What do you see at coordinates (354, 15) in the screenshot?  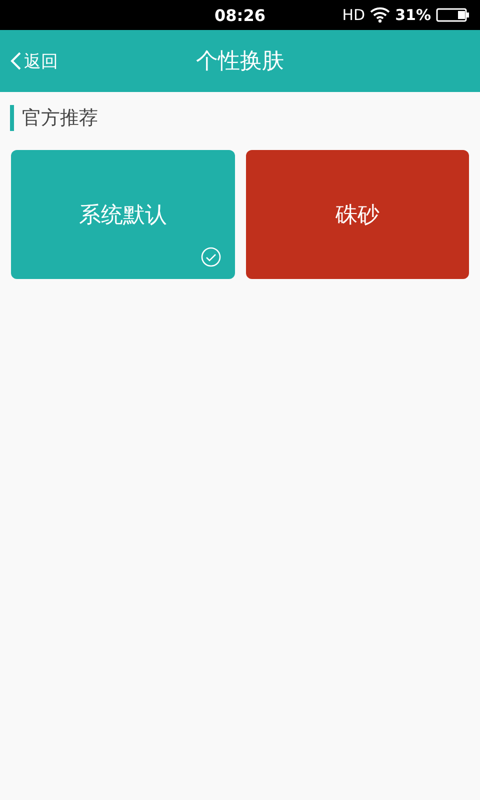 I see `network-label: HD` at bounding box center [354, 15].